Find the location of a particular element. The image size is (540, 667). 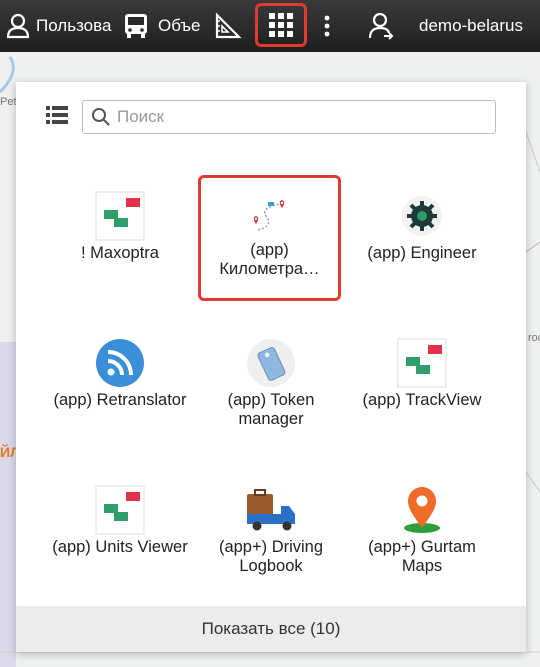

app-tile-label: (app+) Gurtam Maps is located at coordinates (422, 556).